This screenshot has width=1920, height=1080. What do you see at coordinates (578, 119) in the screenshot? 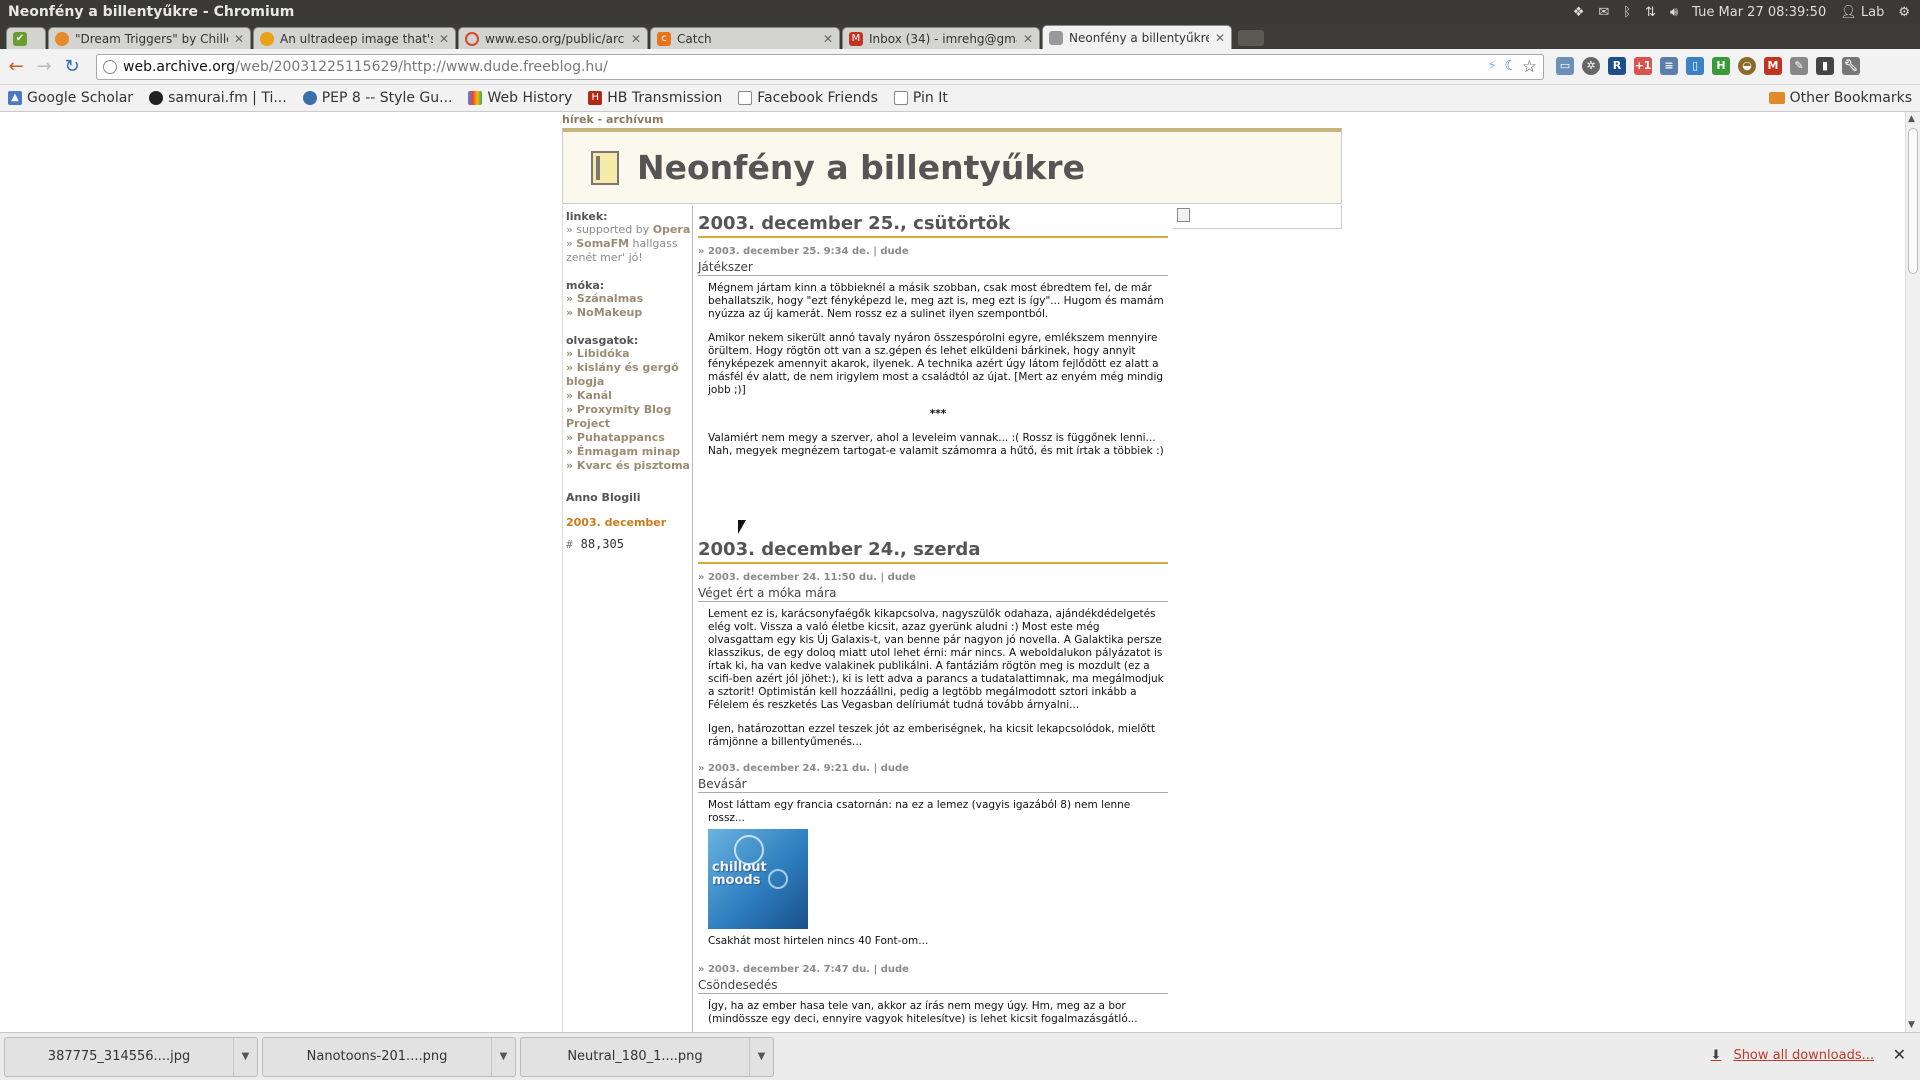
I see `news-link: hírek` at bounding box center [578, 119].